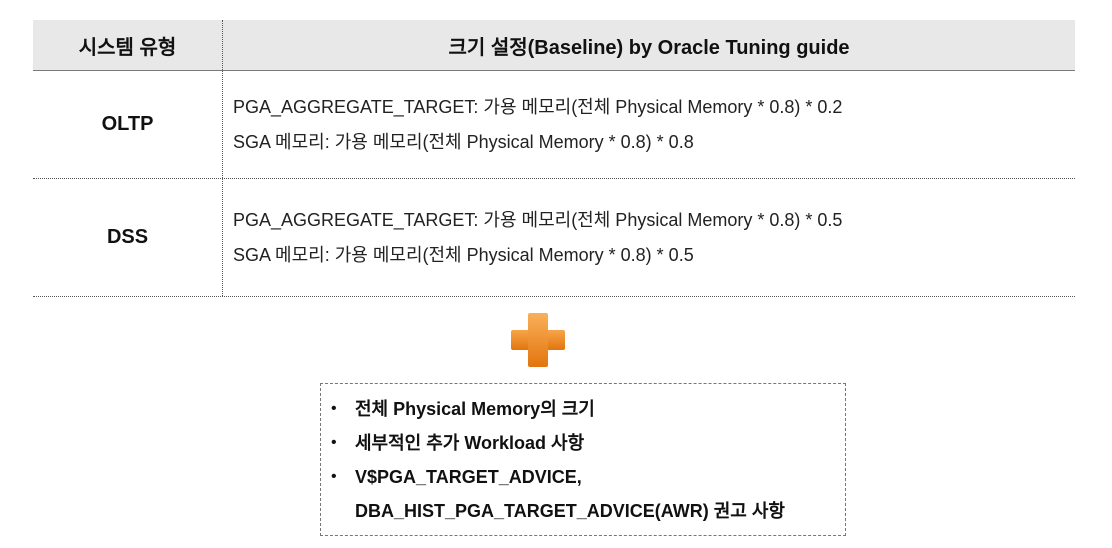 The height and width of the screenshot is (548, 1112). I want to click on header-size-setting: 크기 설정(Baseline) by Oracle Tuning guide, so click(649, 47).